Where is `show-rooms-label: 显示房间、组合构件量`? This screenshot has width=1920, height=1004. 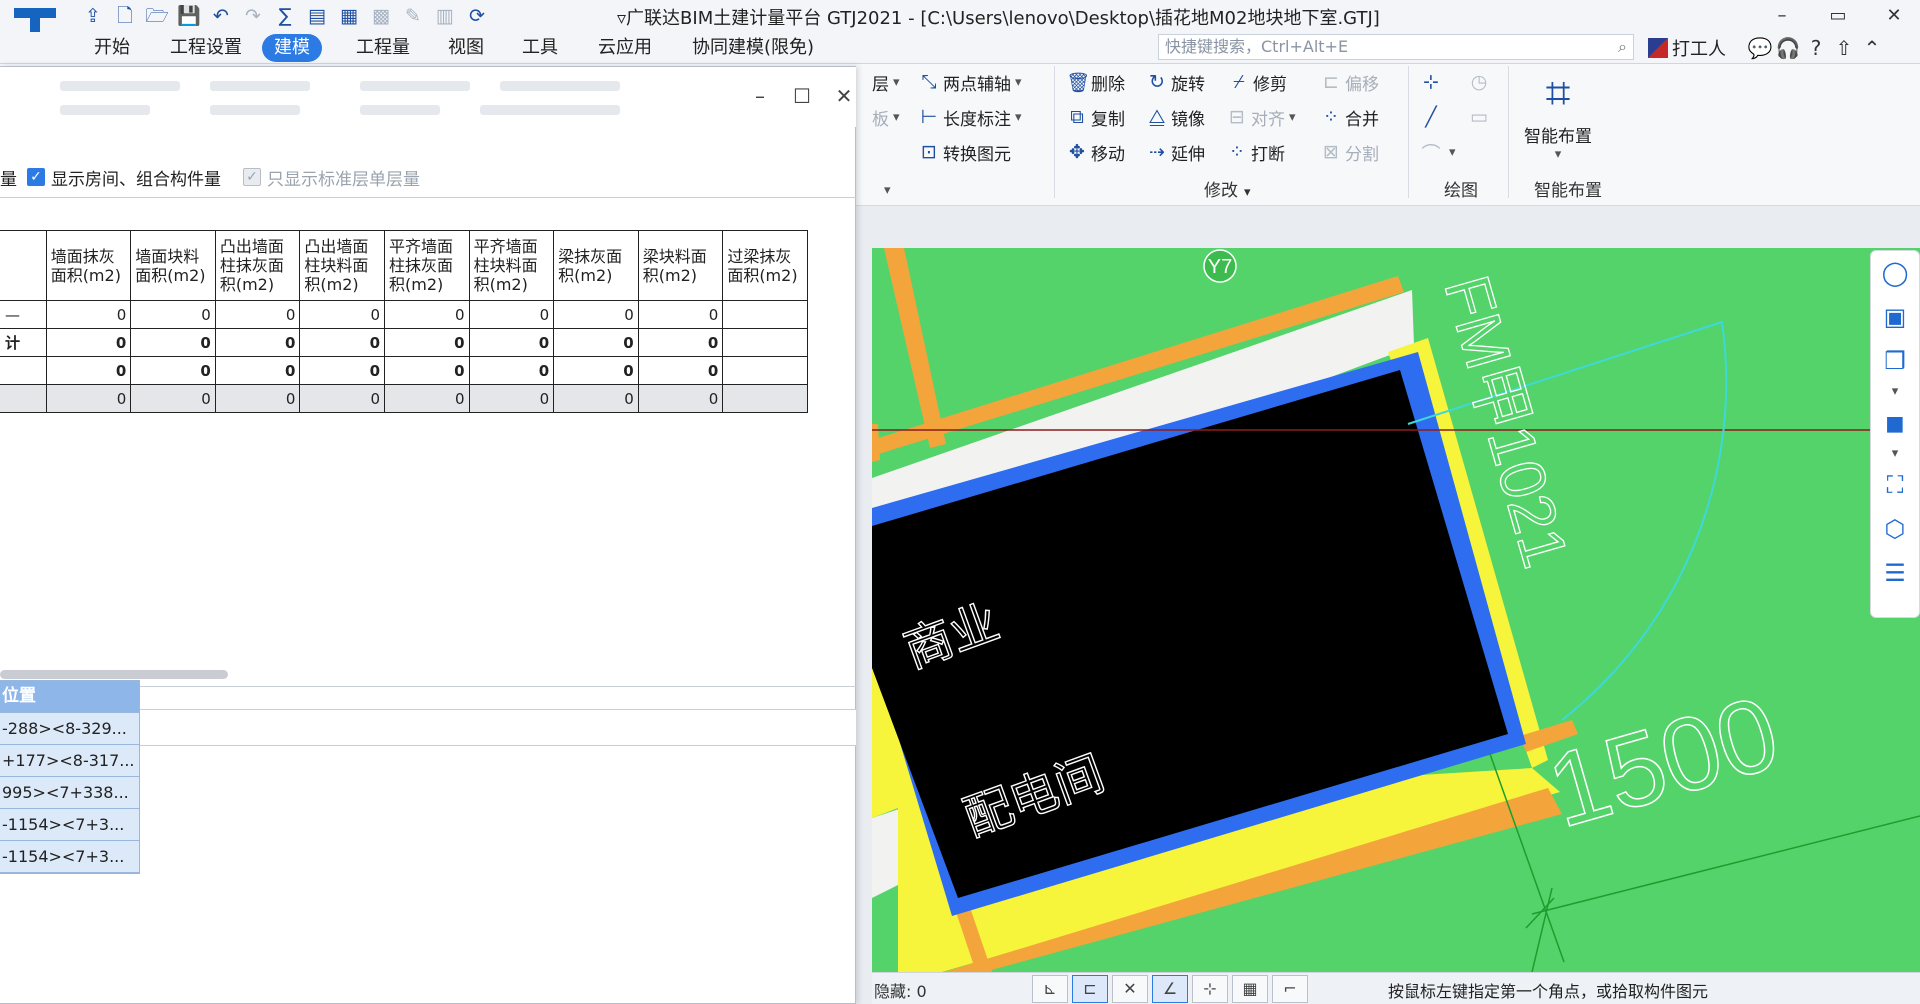
show-rooms-label: 显示房间、组合构件量 is located at coordinates (136, 177).